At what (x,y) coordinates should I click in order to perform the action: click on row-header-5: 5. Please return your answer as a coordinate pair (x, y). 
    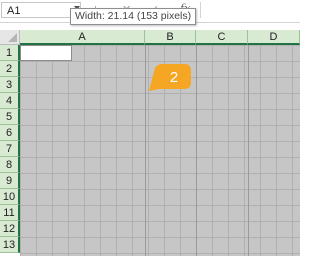
    Looking at the image, I should click on (10, 117).